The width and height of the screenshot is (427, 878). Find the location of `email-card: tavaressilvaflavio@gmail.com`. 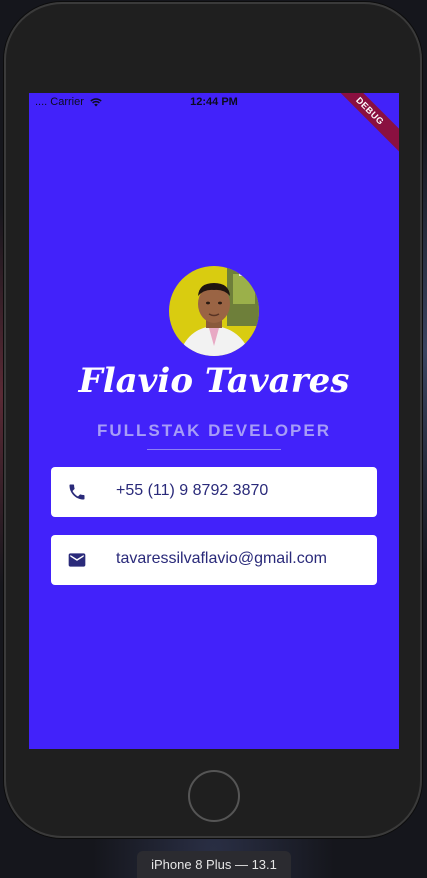

email-card: tavaressilvaflavio@gmail.com is located at coordinates (214, 560).